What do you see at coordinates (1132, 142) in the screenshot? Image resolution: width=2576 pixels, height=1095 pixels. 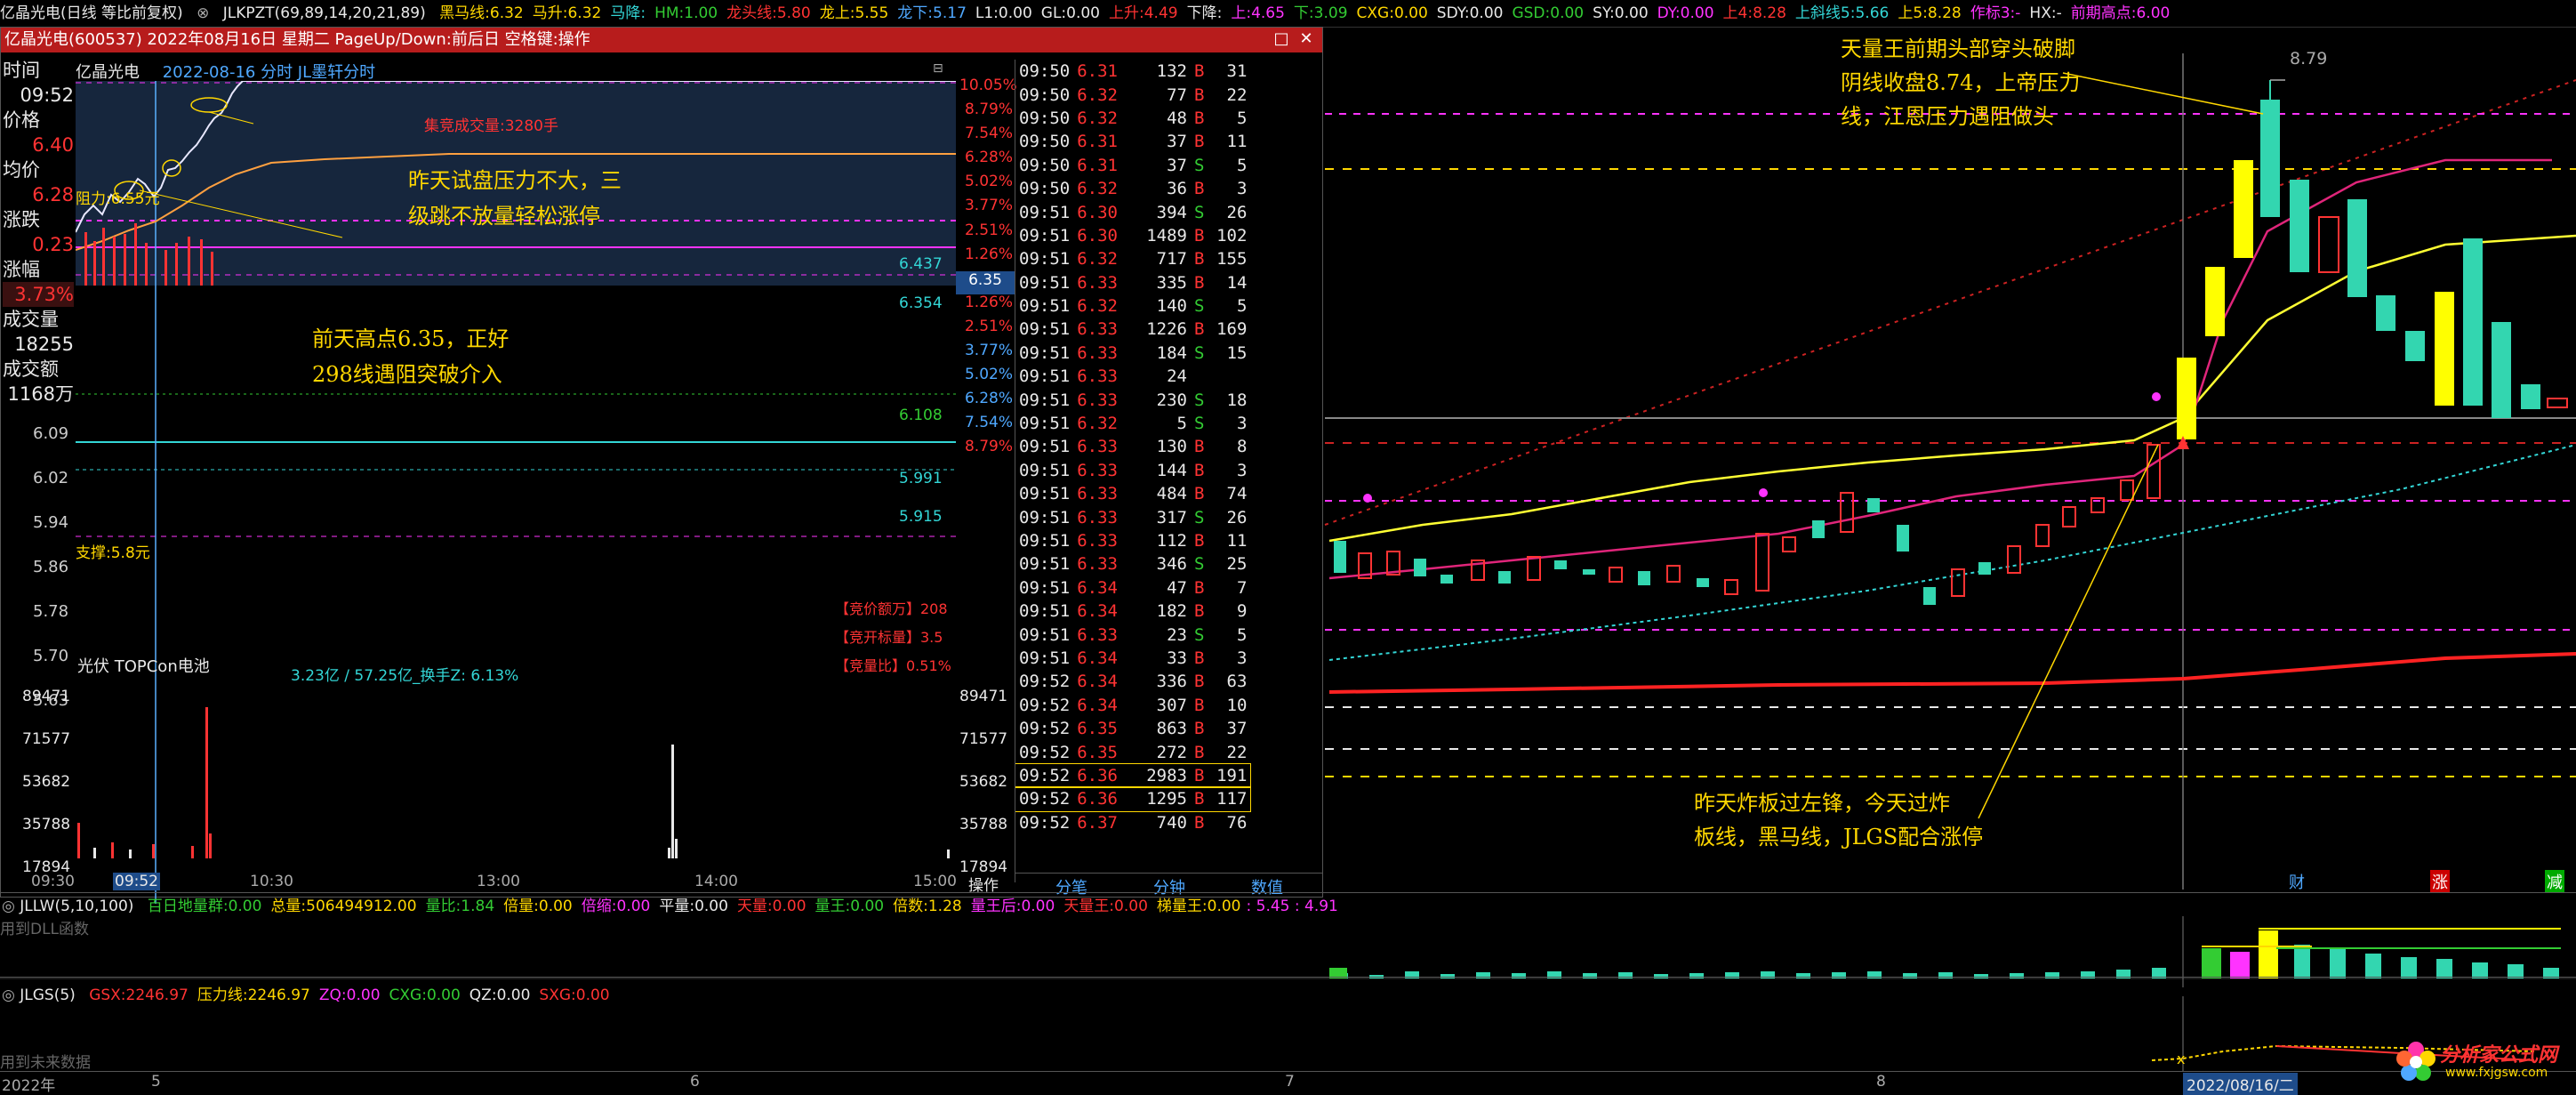 I see `table-row: 09:50 6.31 37 B 11` at bounding box center [1132, 142].